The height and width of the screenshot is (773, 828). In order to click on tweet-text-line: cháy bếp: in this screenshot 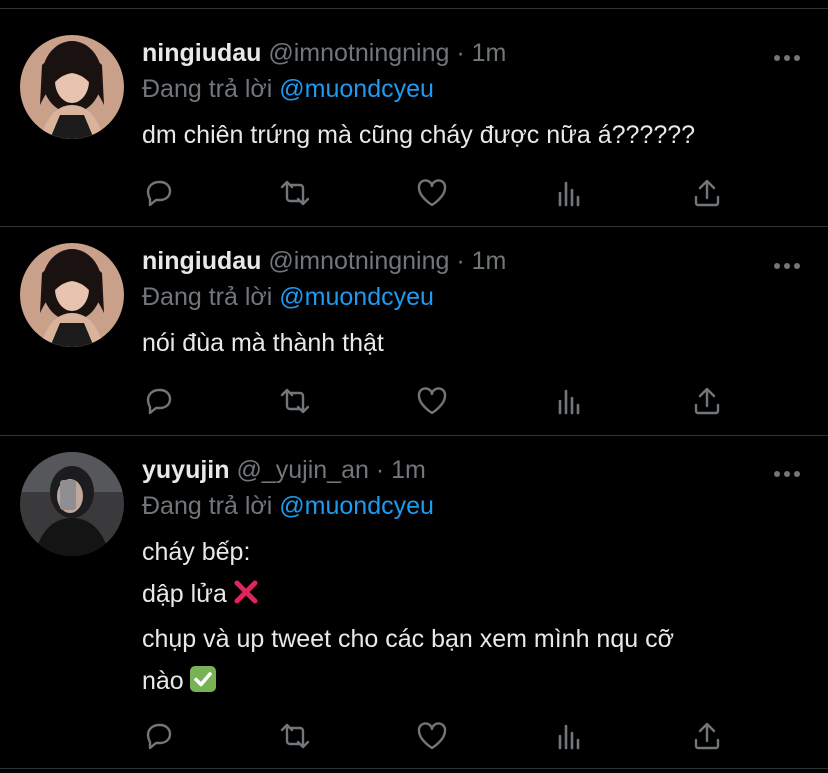, I will do `click(196, 552)`.